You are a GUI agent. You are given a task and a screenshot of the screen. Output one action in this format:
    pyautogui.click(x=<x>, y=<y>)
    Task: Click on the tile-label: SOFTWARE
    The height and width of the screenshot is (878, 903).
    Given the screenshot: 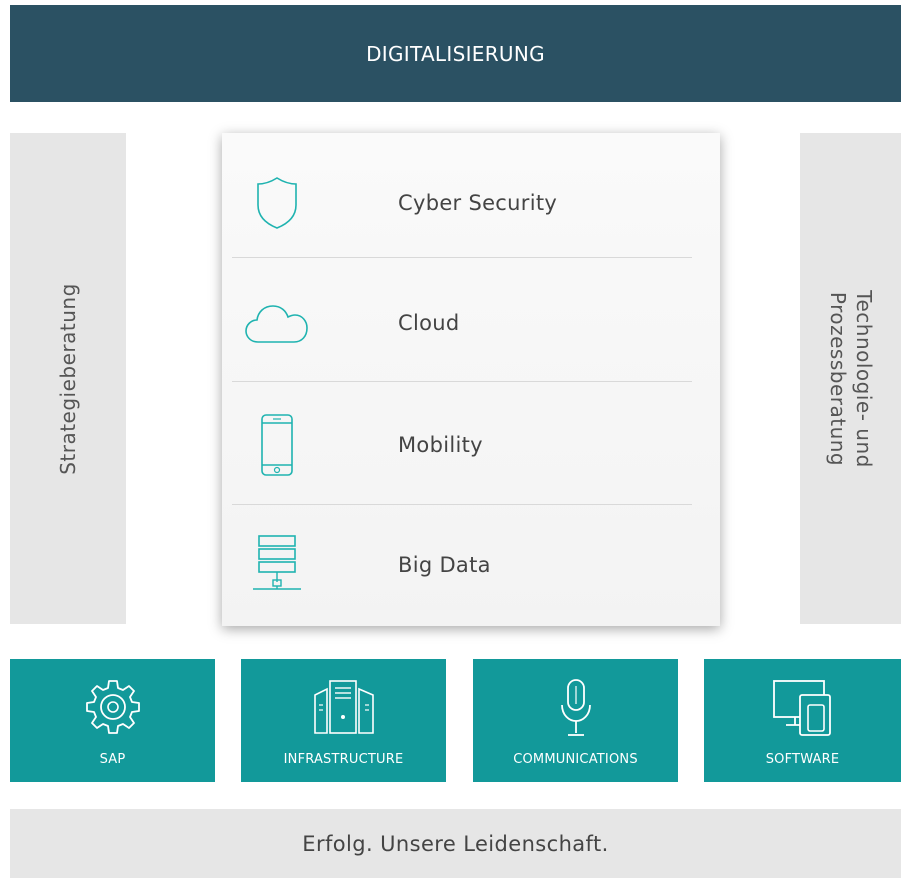 What is the action you would take?
    pyautogui.click(x=802, y=759)
    